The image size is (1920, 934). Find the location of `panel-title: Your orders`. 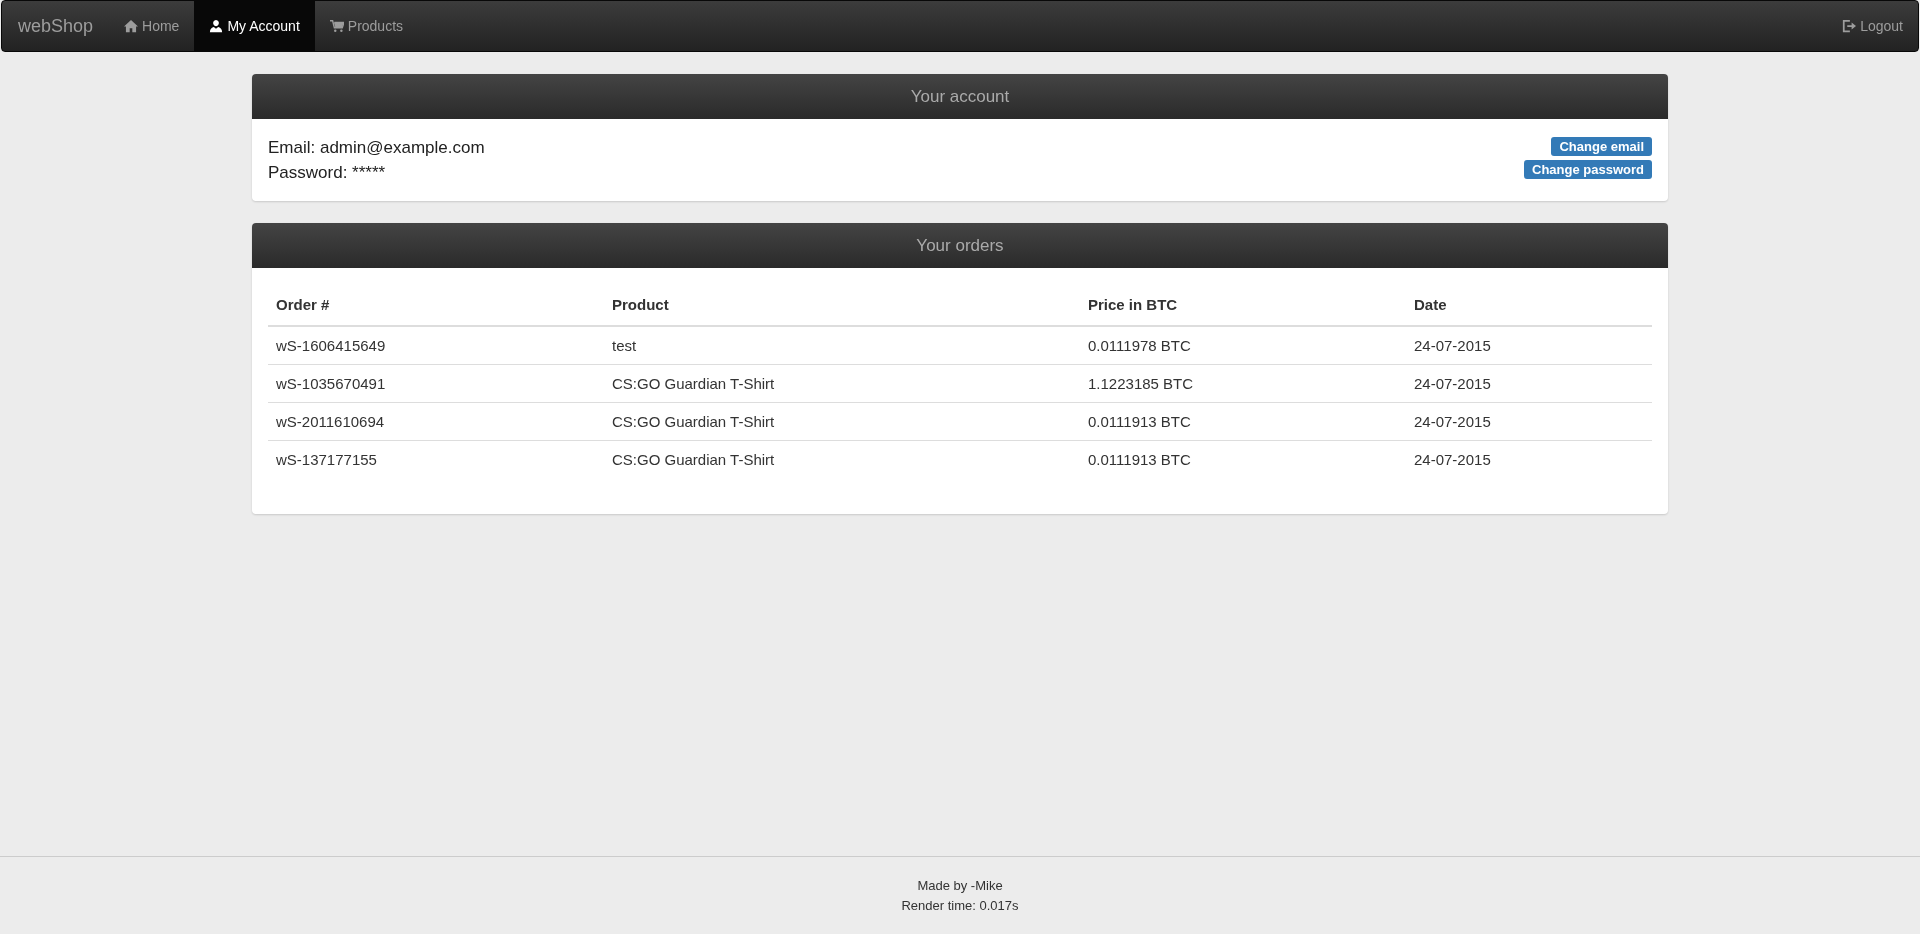

panel-title: Your orders is located at coordinates (960, 245).